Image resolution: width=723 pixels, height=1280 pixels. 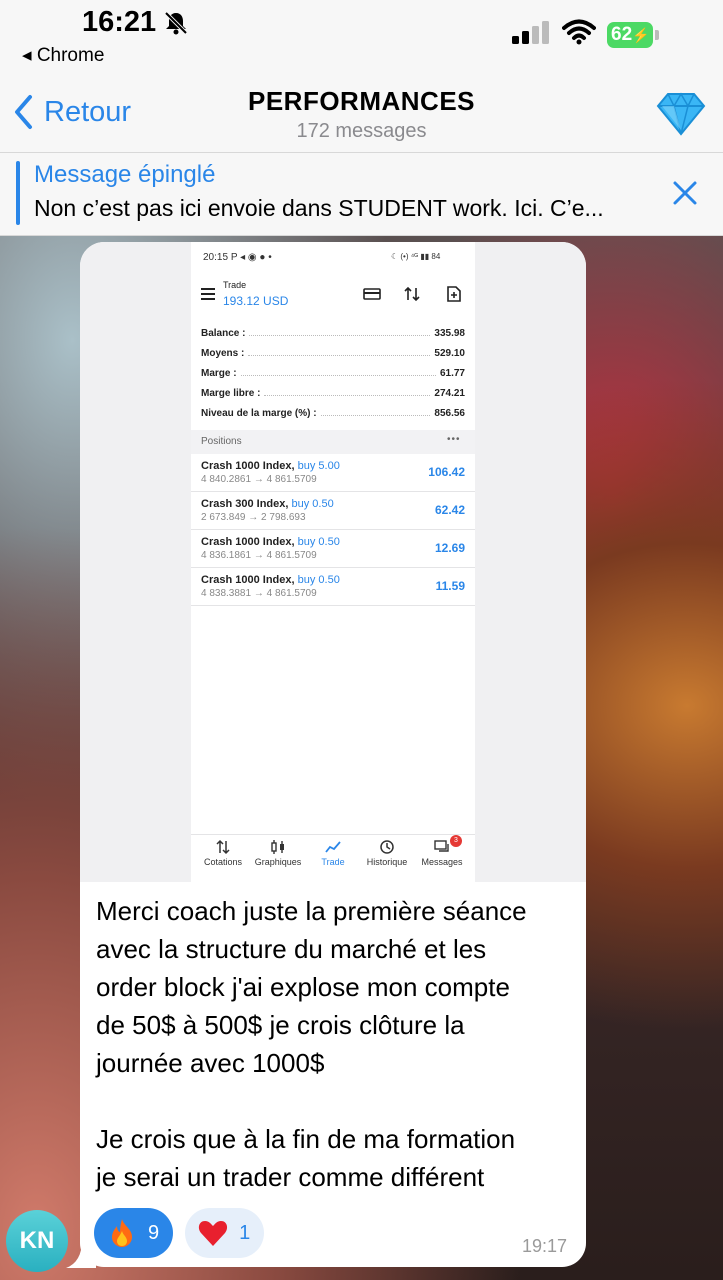 I want to click on position-profit: 62.42, so click(x=449, y=510).